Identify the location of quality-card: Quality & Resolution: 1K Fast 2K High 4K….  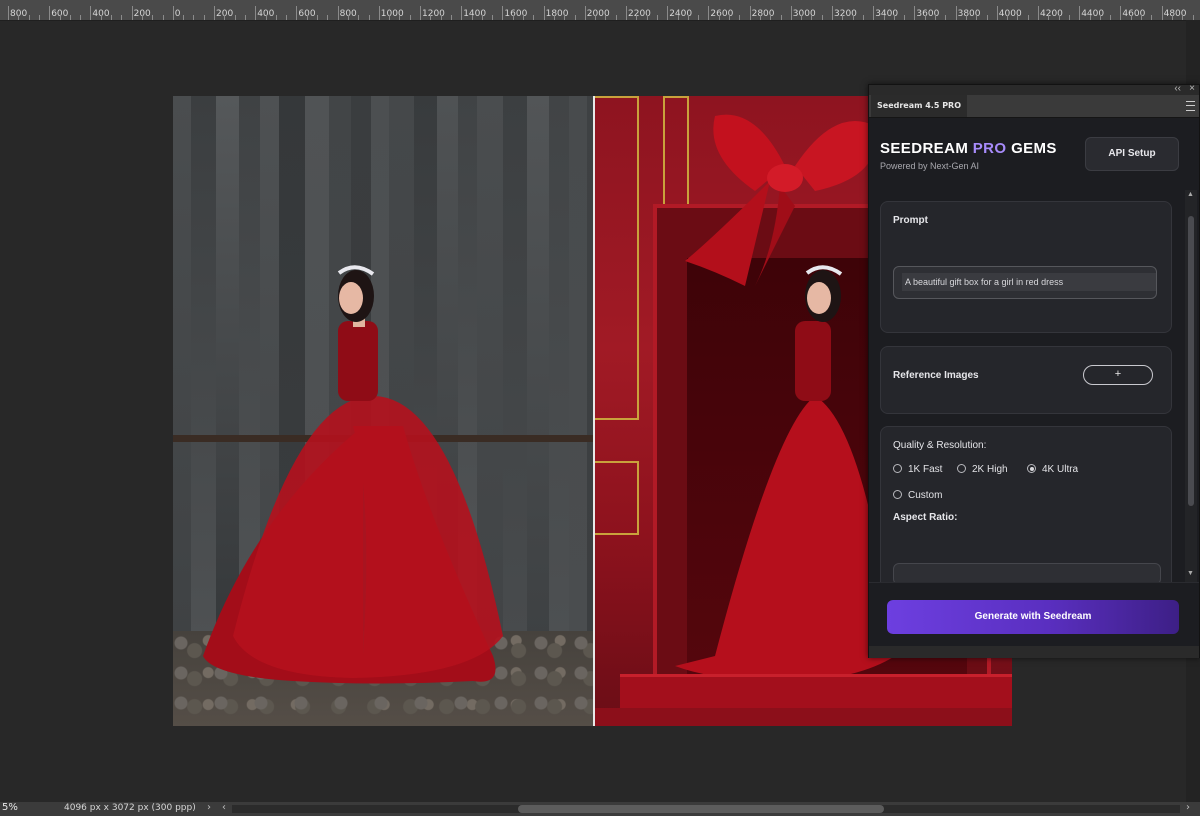
(1026, 504).